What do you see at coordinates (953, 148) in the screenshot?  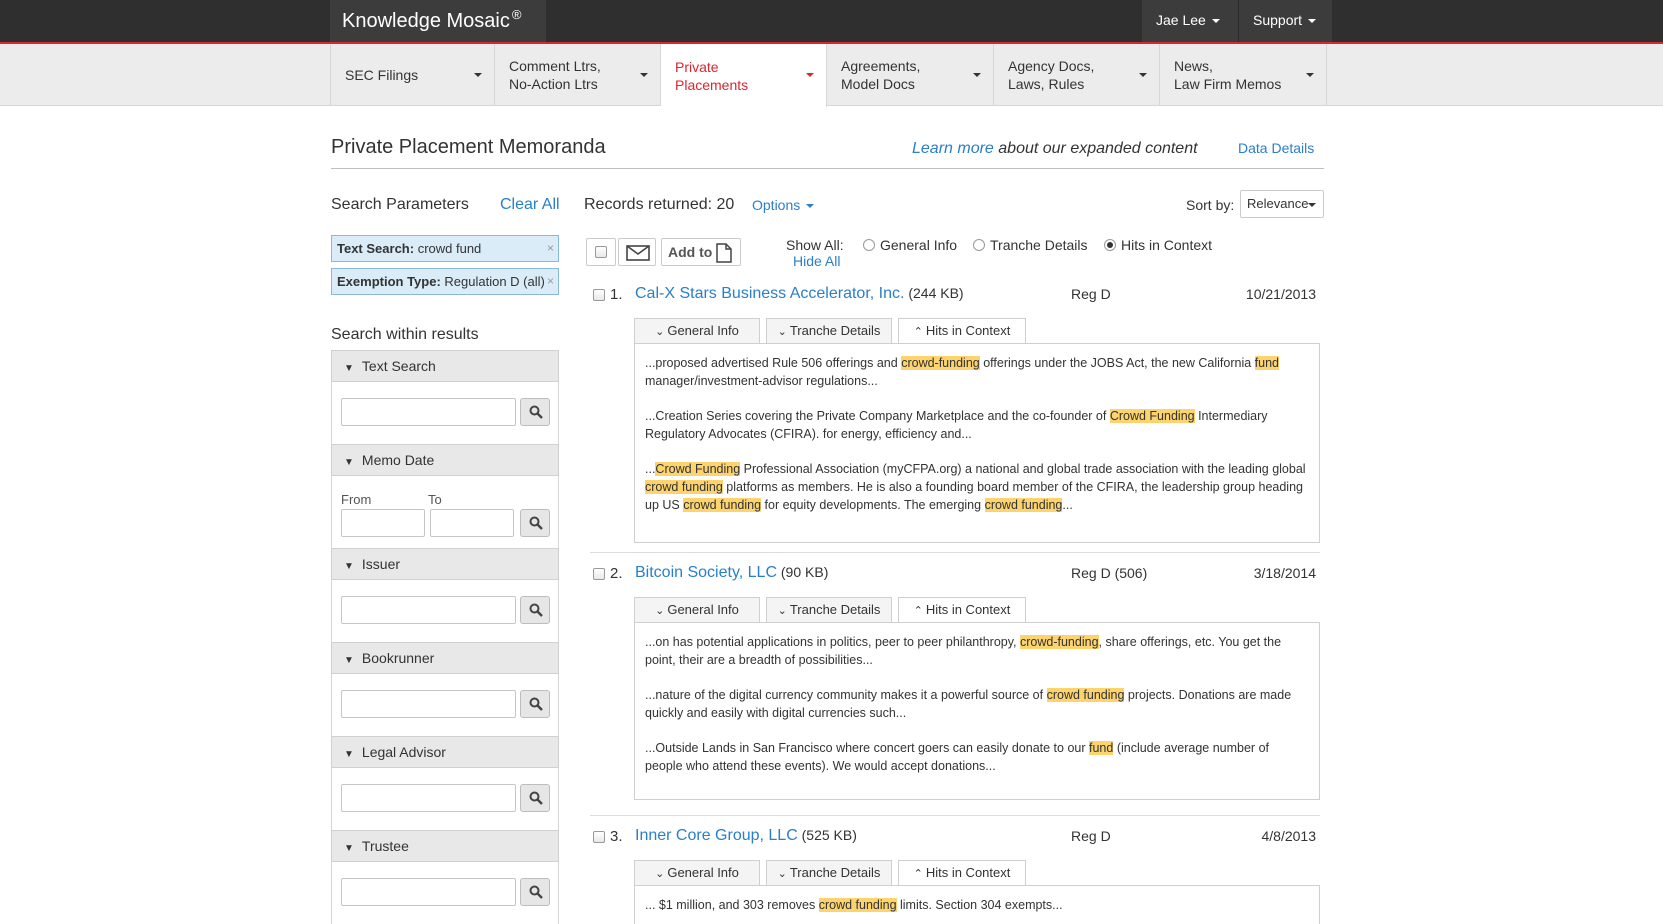 I see `learn-more-link: Learn more` at bounding box center [953, 148].